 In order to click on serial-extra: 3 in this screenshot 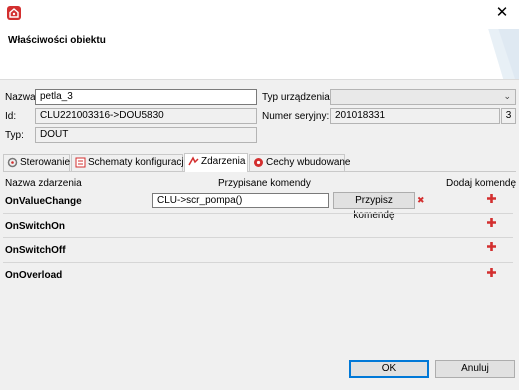, I will do `click(508, 116)`.